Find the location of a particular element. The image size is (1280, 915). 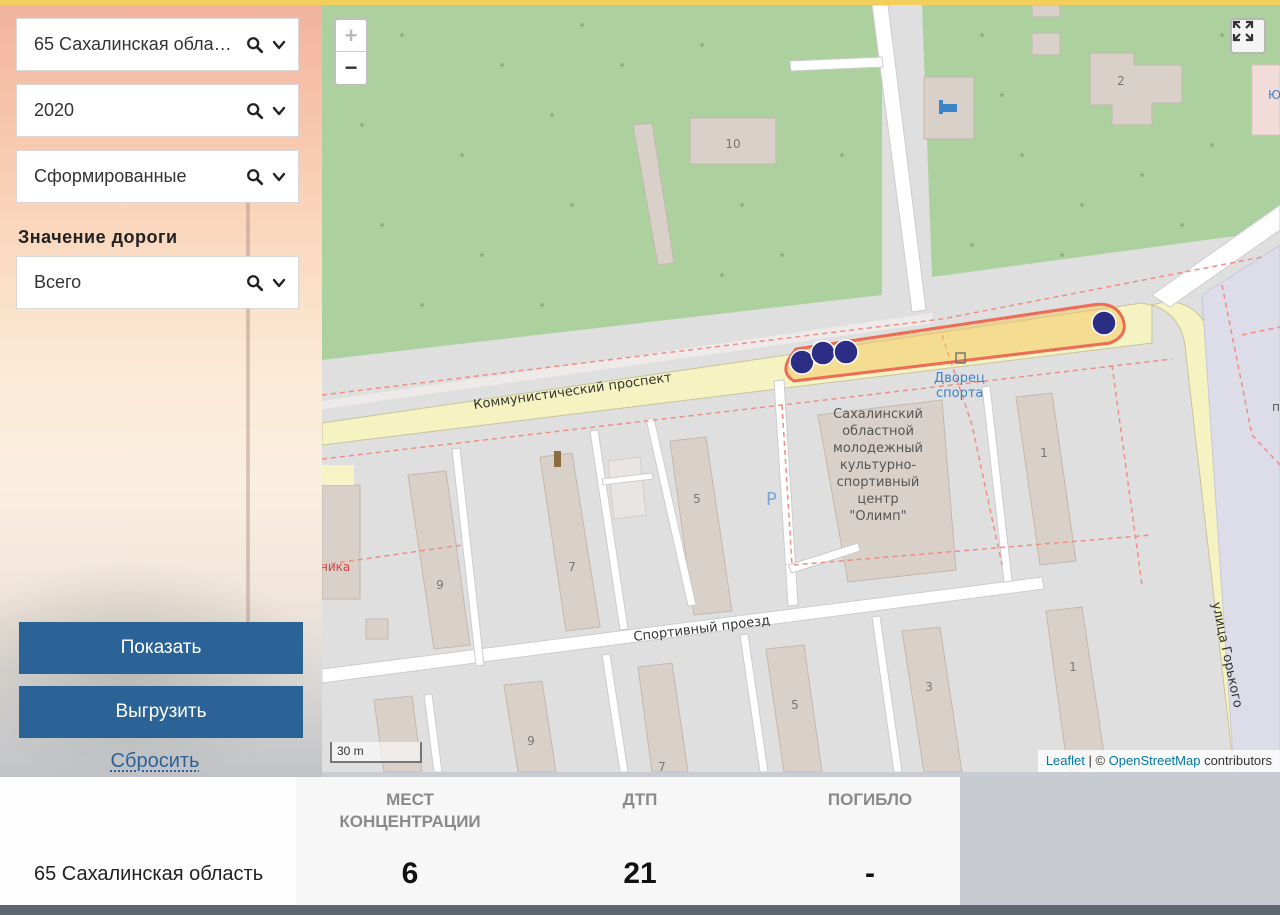

attribution-tail: contributors is located at coordinates (1236, 760).